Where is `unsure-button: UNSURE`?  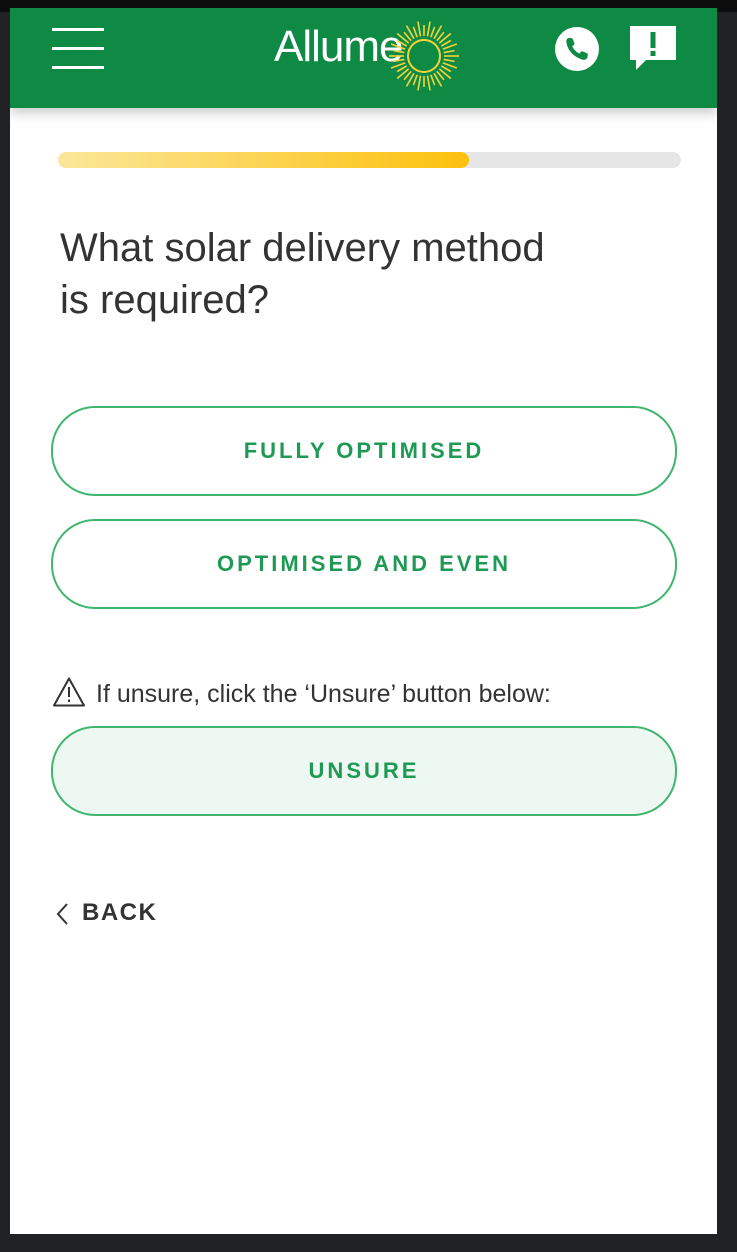
unsure-button: UNSURE is located at coordinates (364, 771).